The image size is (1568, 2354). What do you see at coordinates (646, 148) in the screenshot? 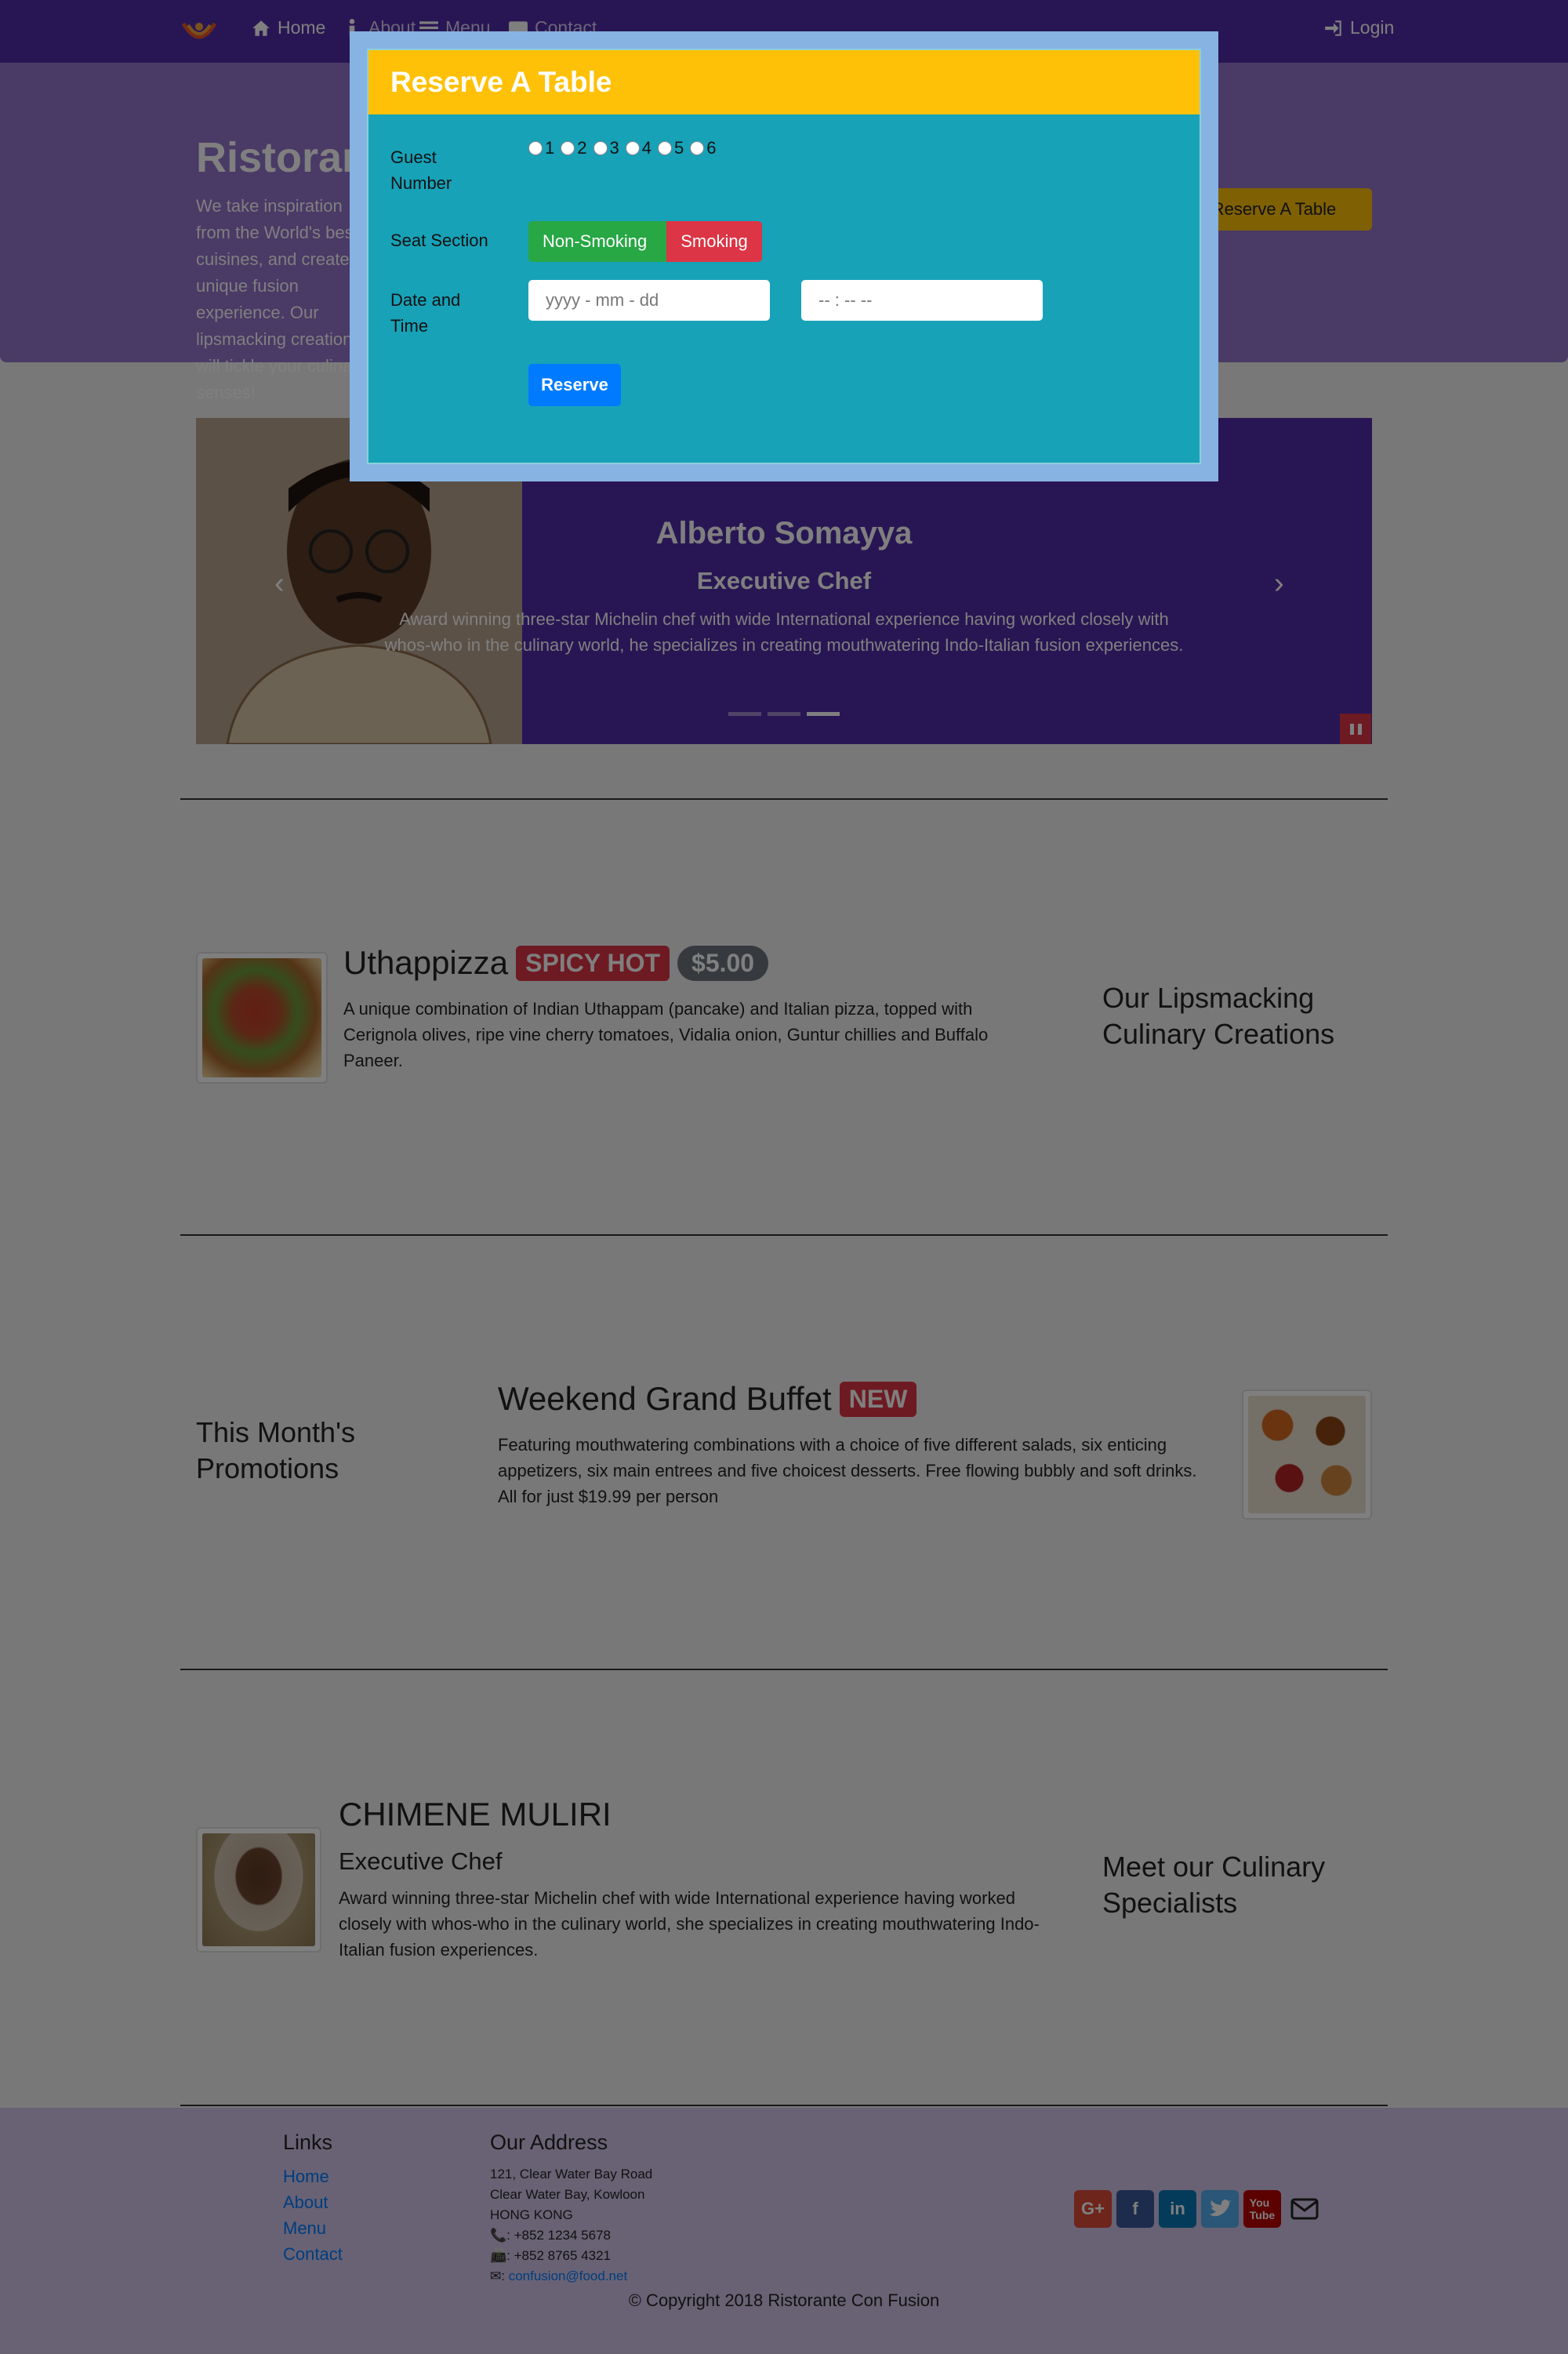
I see `guest-radio-label: 4` at bounding box center [646, 148].